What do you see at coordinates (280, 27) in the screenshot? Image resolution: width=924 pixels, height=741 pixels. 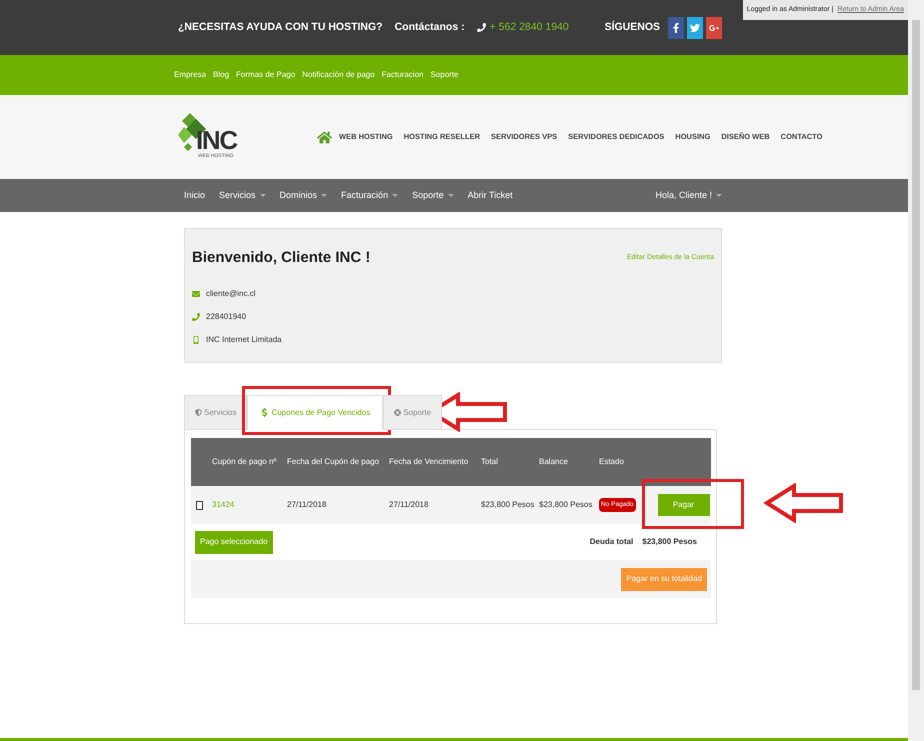 I see `help-heading: ¿NECESITAS AYUDA CON TU HOSTING?` at bounding box center [280, 27].